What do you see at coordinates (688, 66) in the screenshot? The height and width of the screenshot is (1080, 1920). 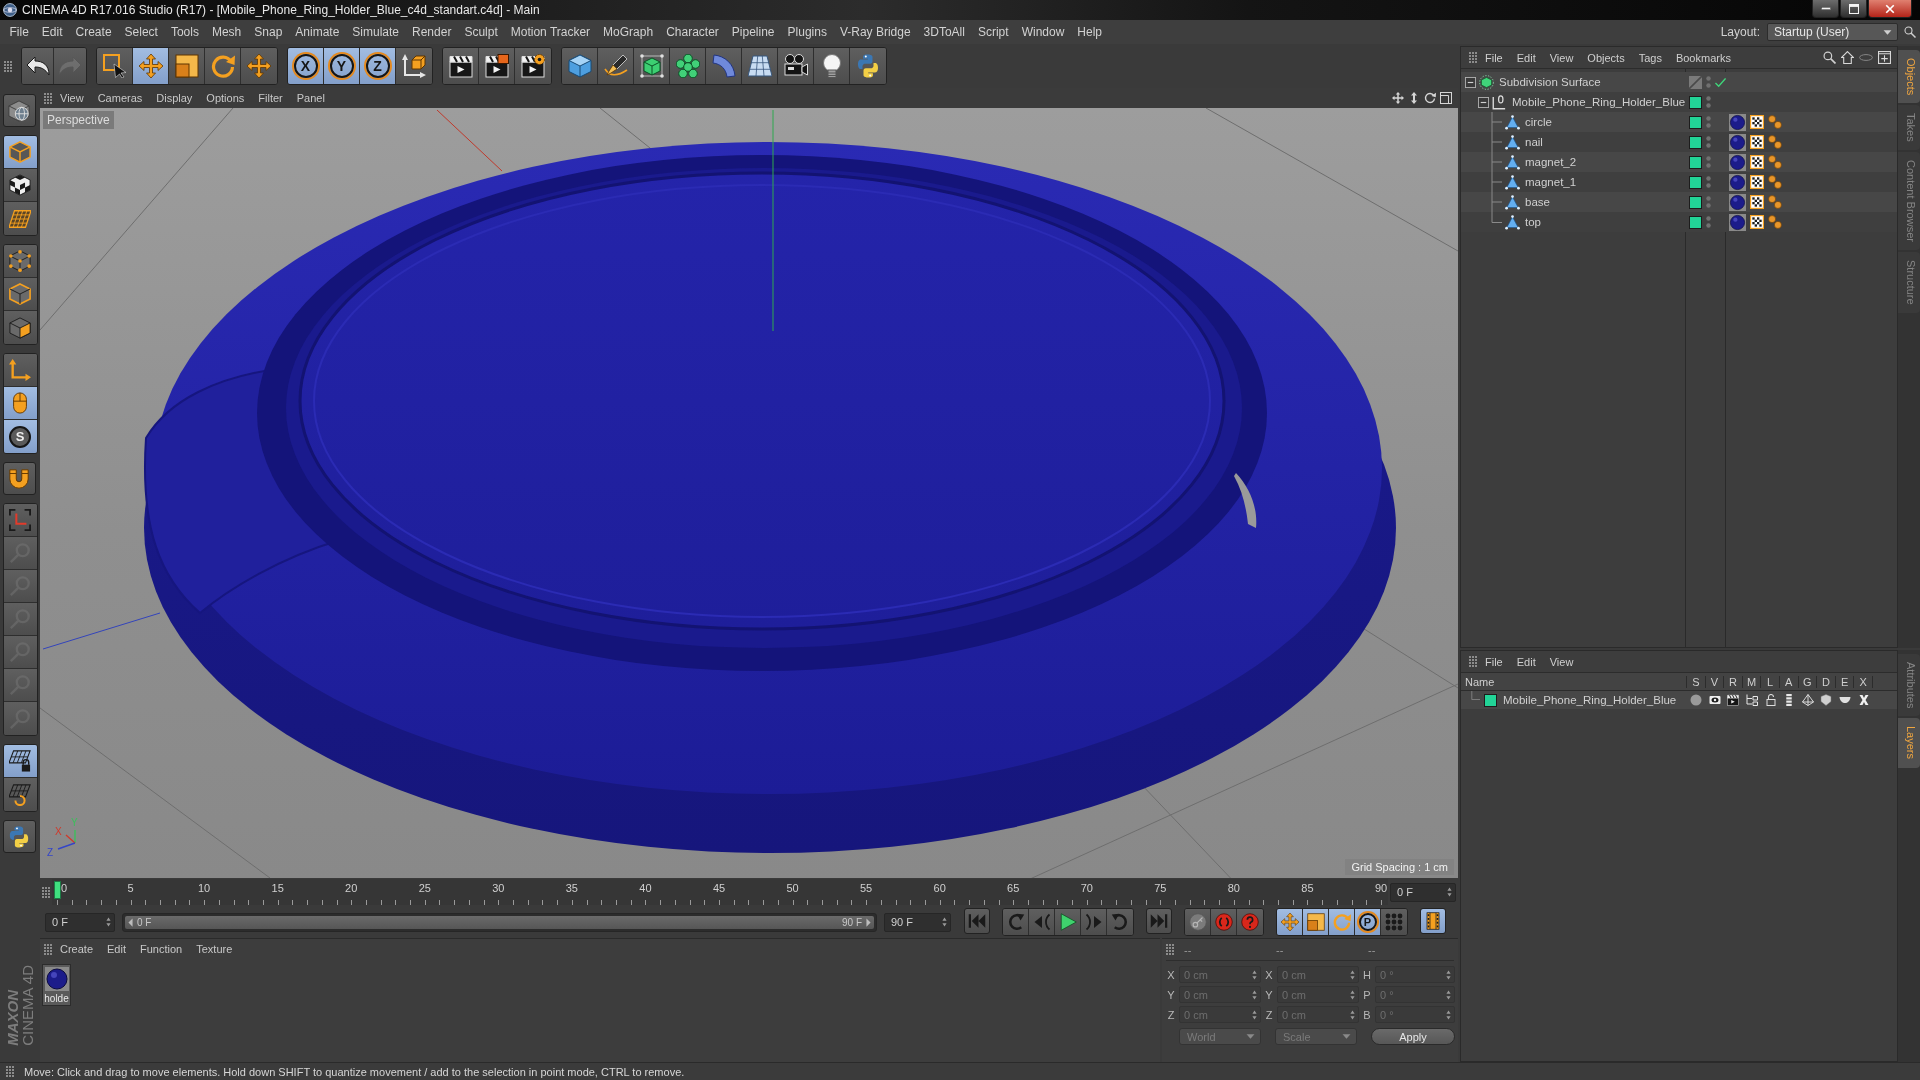 I see `cloner-button` at bounding box center [688, 66].